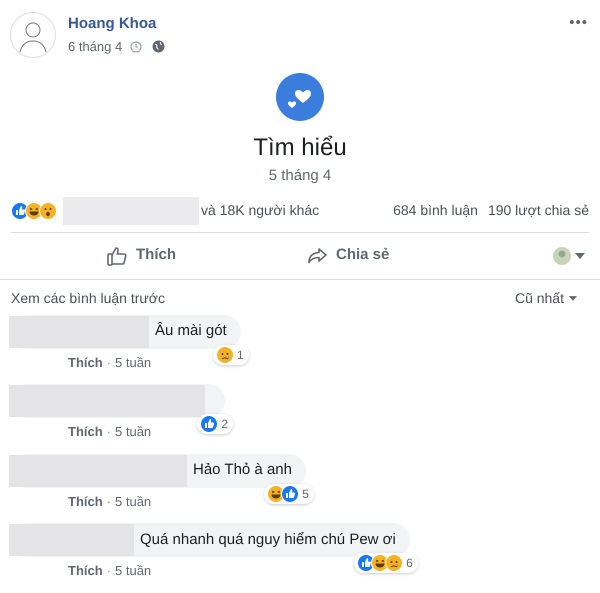 This screenshot has width=600, height=593. Describe the element at coordinates (141, 255) in the screenshot. I see `like-button: Thích` at that location.